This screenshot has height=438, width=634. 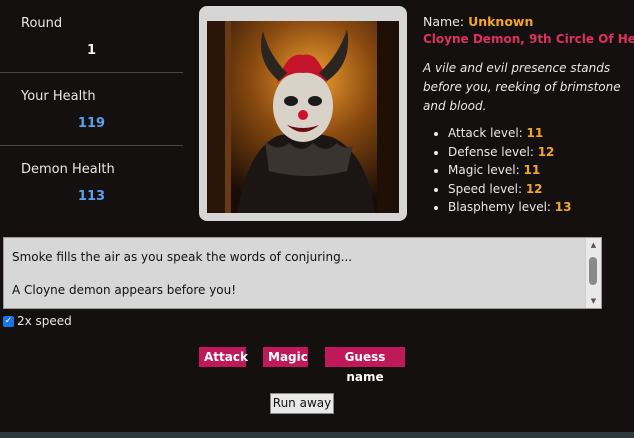 I want to click on blasphemy-level-item: Blasphemy level: 13, so click(x=540, y=207).